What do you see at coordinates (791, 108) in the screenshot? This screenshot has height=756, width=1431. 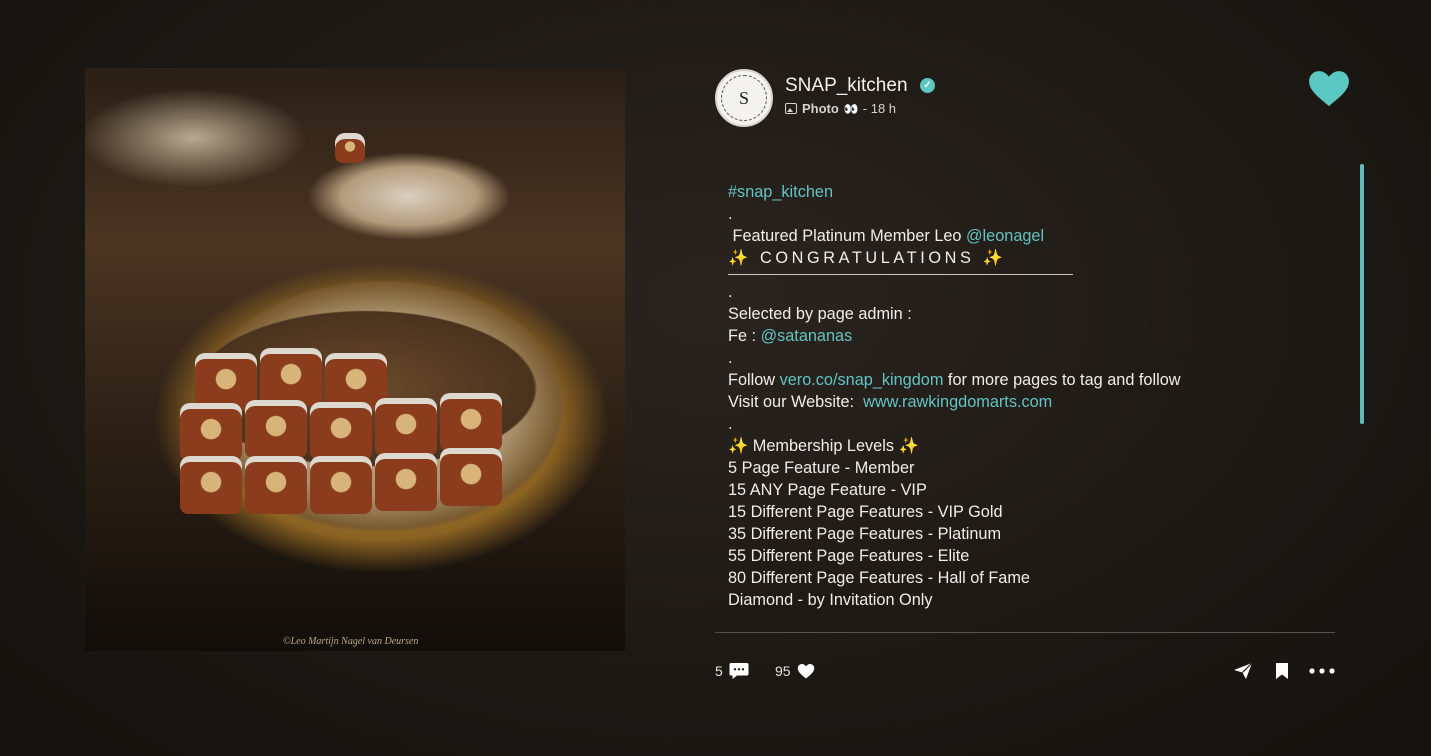 I see `image-icon` at bounding box center [791, 108].